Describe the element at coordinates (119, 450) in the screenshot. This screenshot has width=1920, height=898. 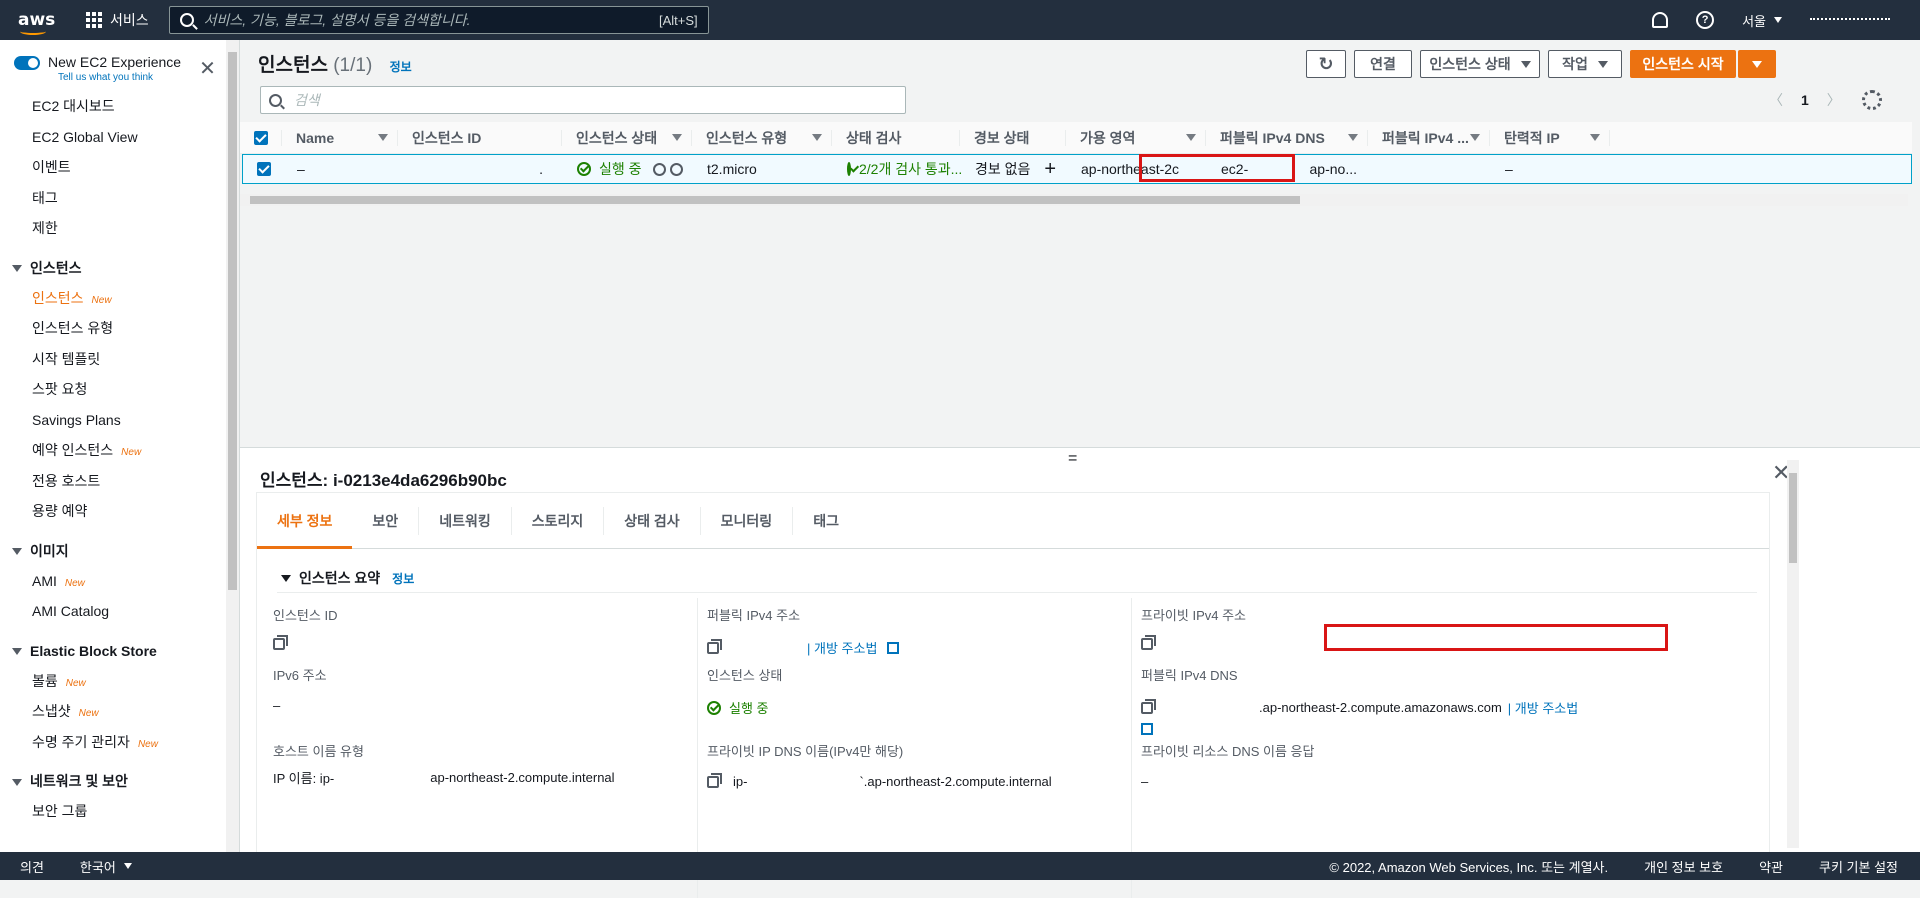
I see `sidebar-item: 예약 인스턴스 New` at that location.